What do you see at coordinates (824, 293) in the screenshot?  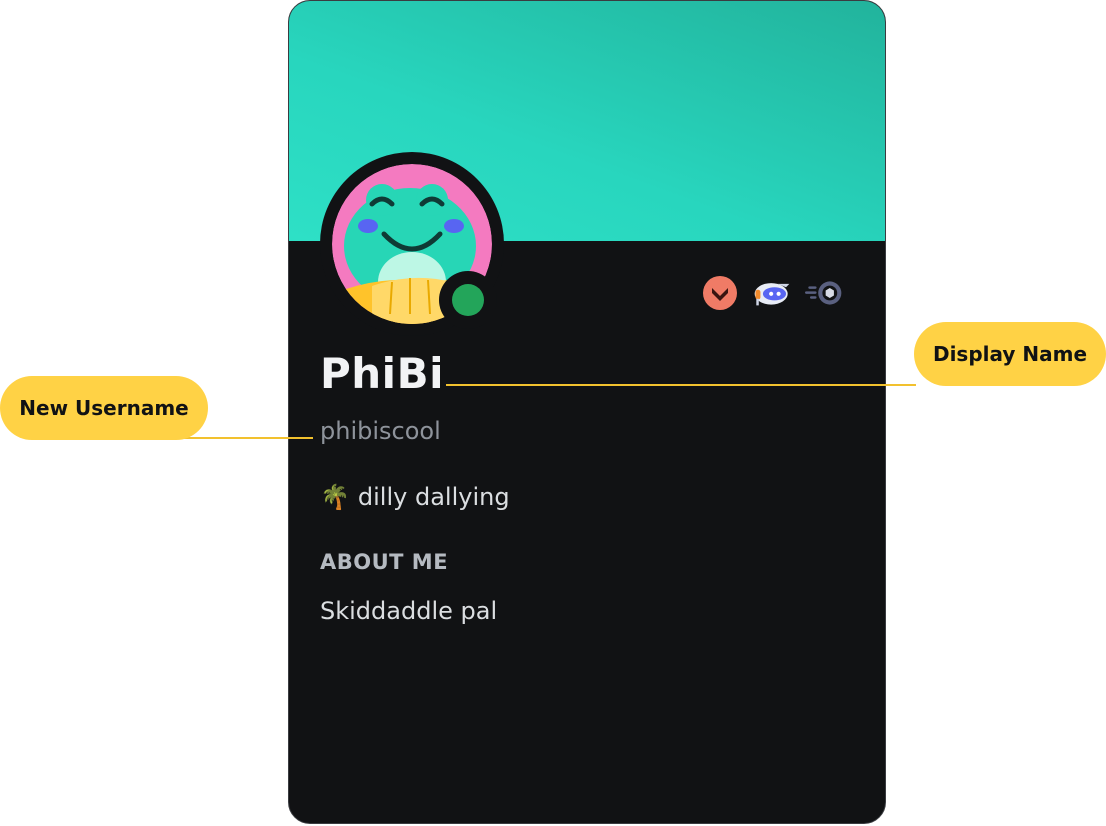 I see `nitro-boost-icon` at bounding box center [824, 293].